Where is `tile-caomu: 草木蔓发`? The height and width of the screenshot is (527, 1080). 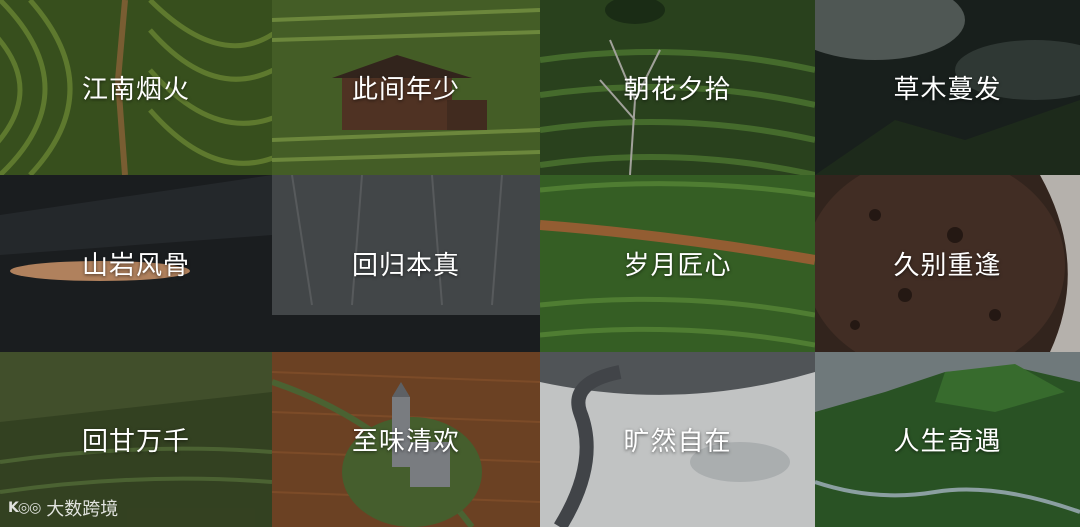 tile-caomu: 草木蔓发 is located at coordinates (947, 87).